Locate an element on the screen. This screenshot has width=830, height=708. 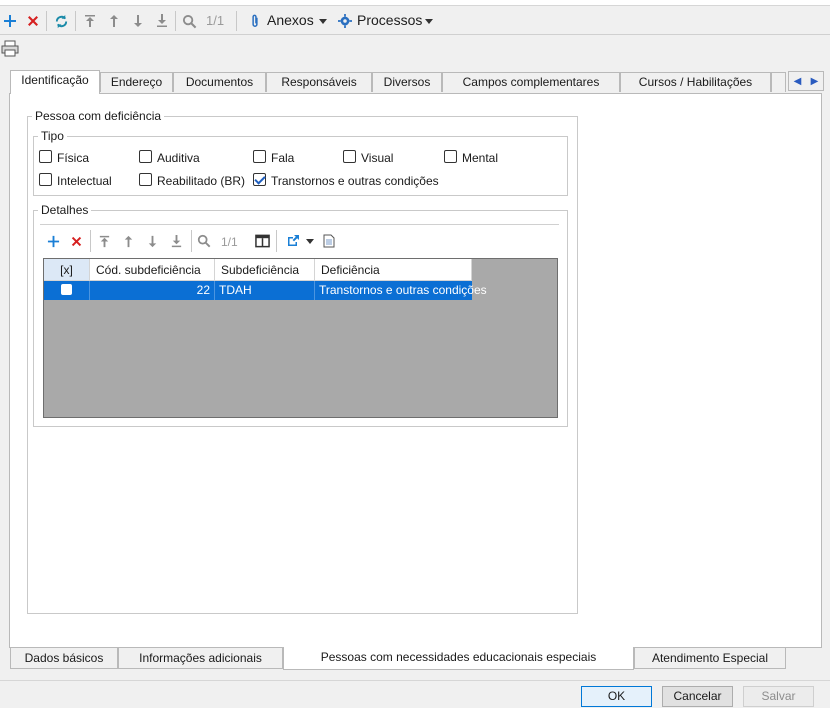
label-transtornos: Transtornos e outras condições is located at coordinates (355, 181).